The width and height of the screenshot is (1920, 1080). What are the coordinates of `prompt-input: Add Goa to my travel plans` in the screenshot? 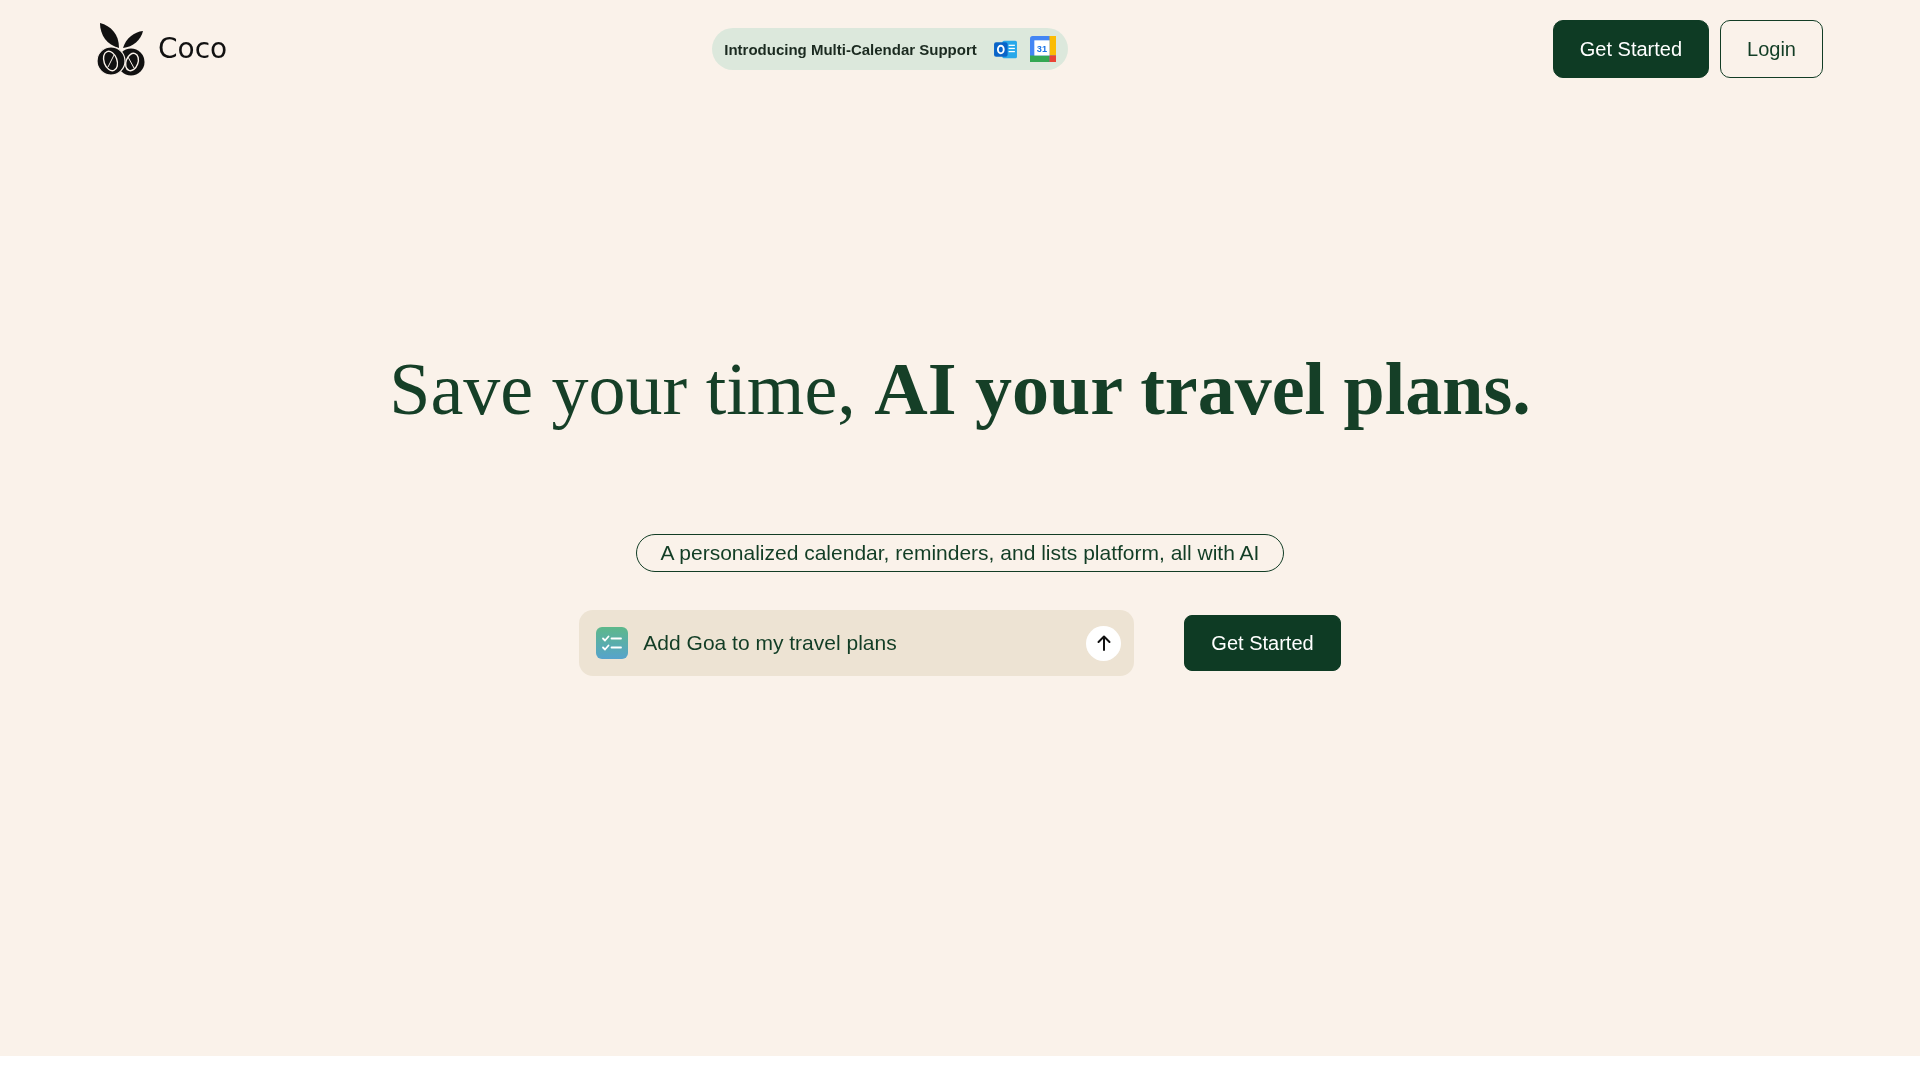 It's located at (857, 643).